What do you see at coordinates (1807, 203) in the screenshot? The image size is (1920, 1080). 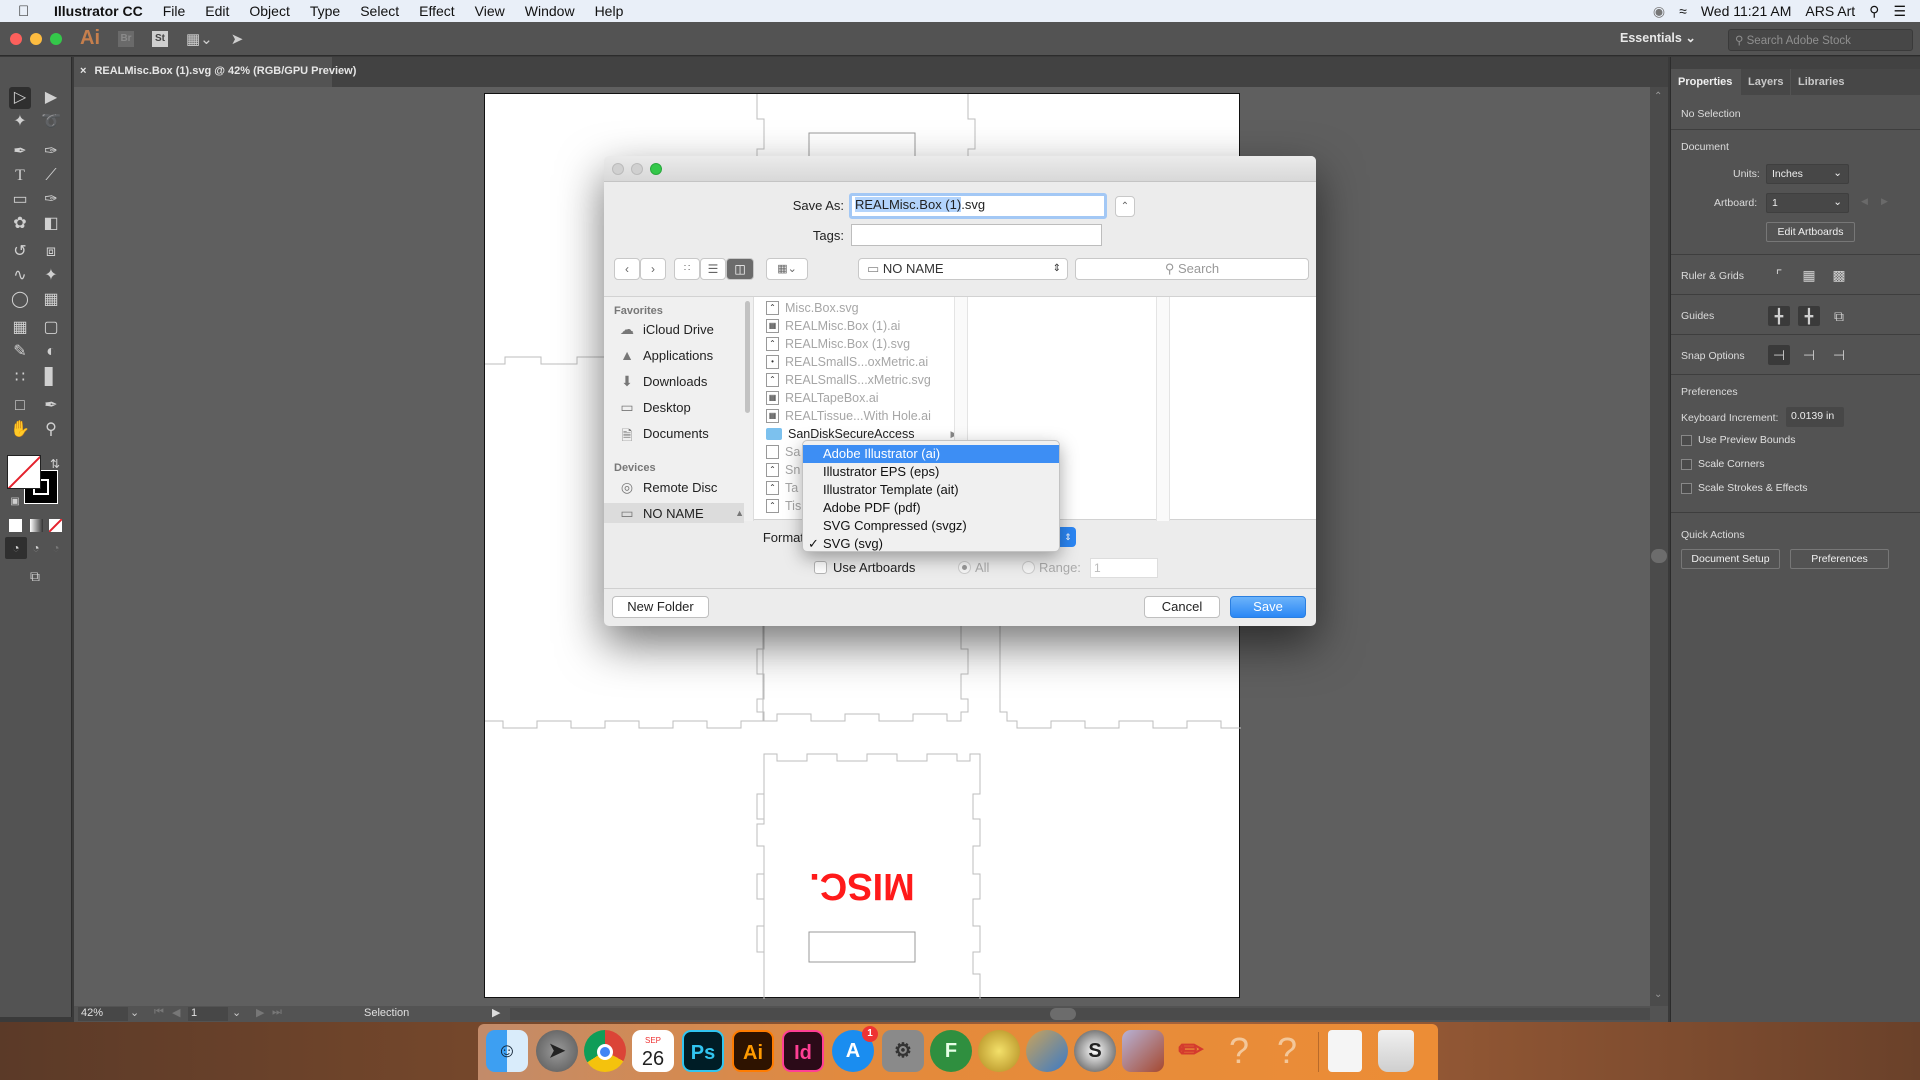 I see `artboard-dropdown: 1 ⌄` at bounding box center [1807, 203].